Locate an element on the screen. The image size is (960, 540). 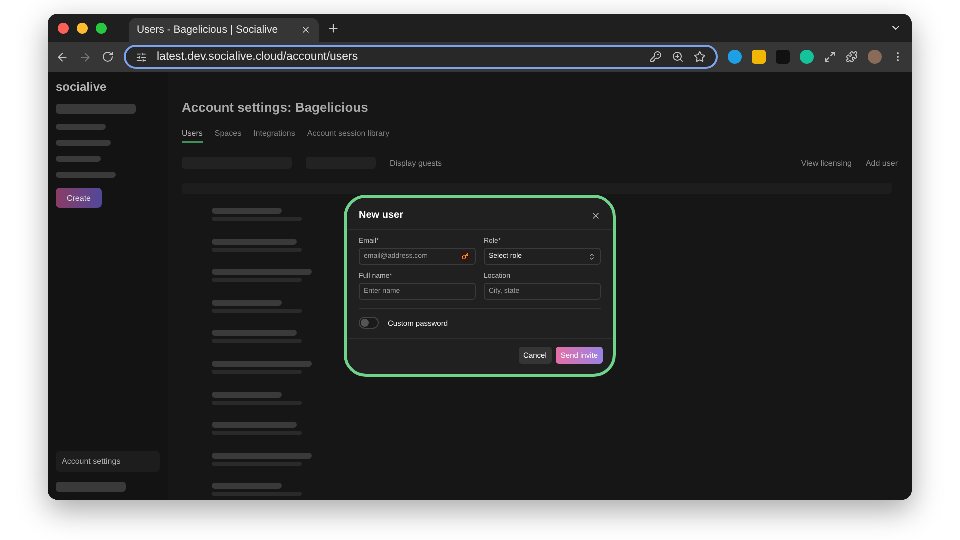
forward-icon is located at coordinates (85, 57).